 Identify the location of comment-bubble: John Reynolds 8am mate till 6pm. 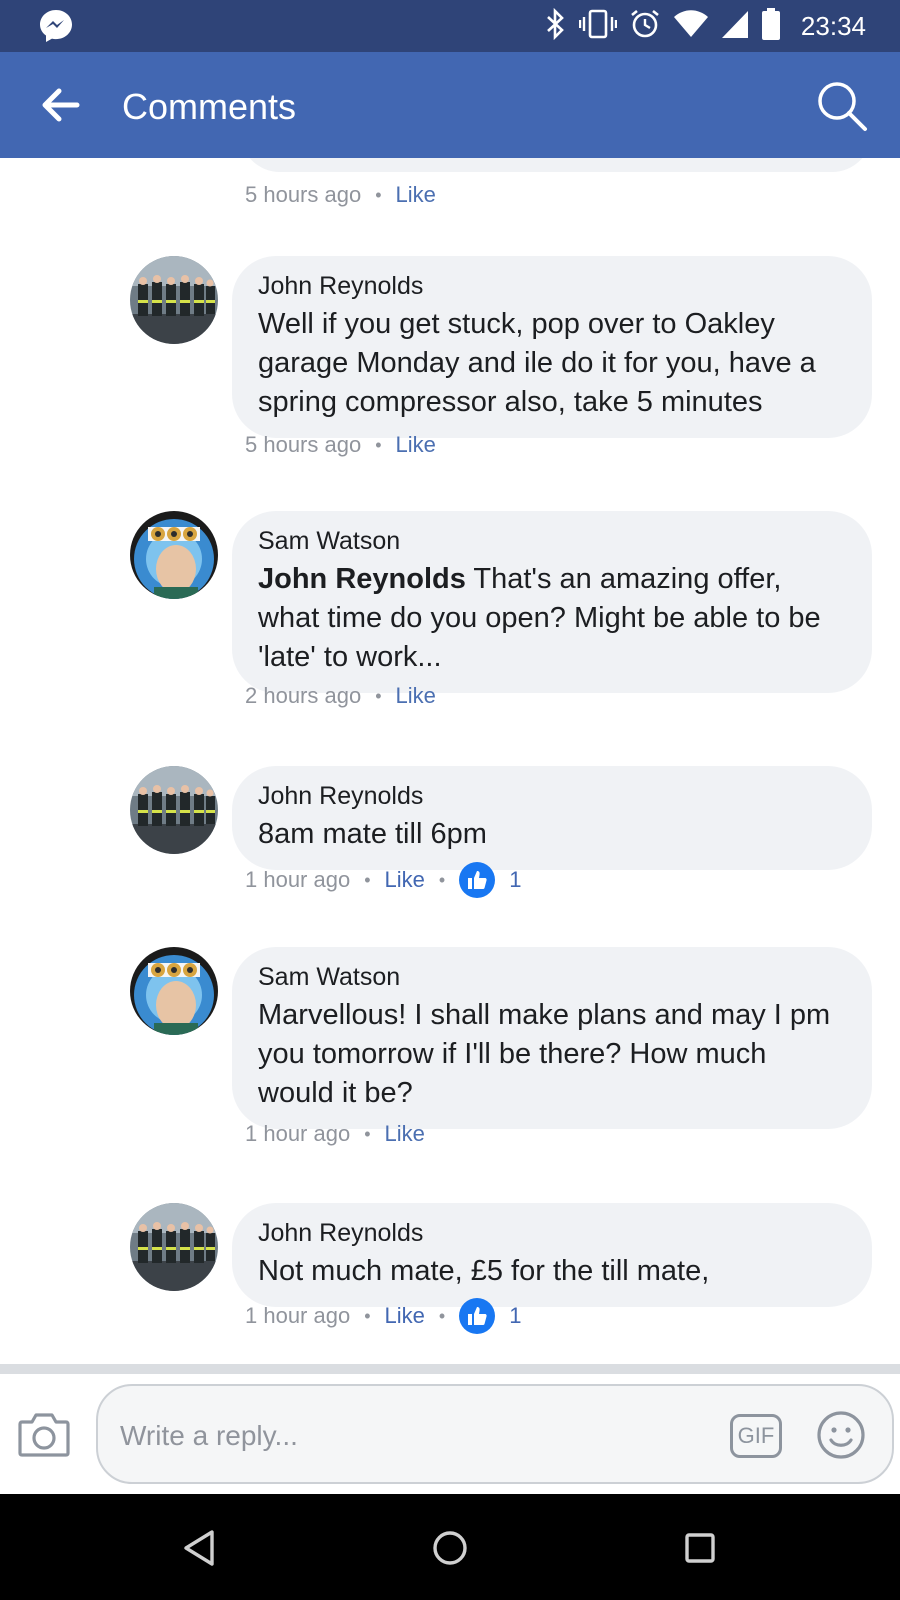
(552, 818).